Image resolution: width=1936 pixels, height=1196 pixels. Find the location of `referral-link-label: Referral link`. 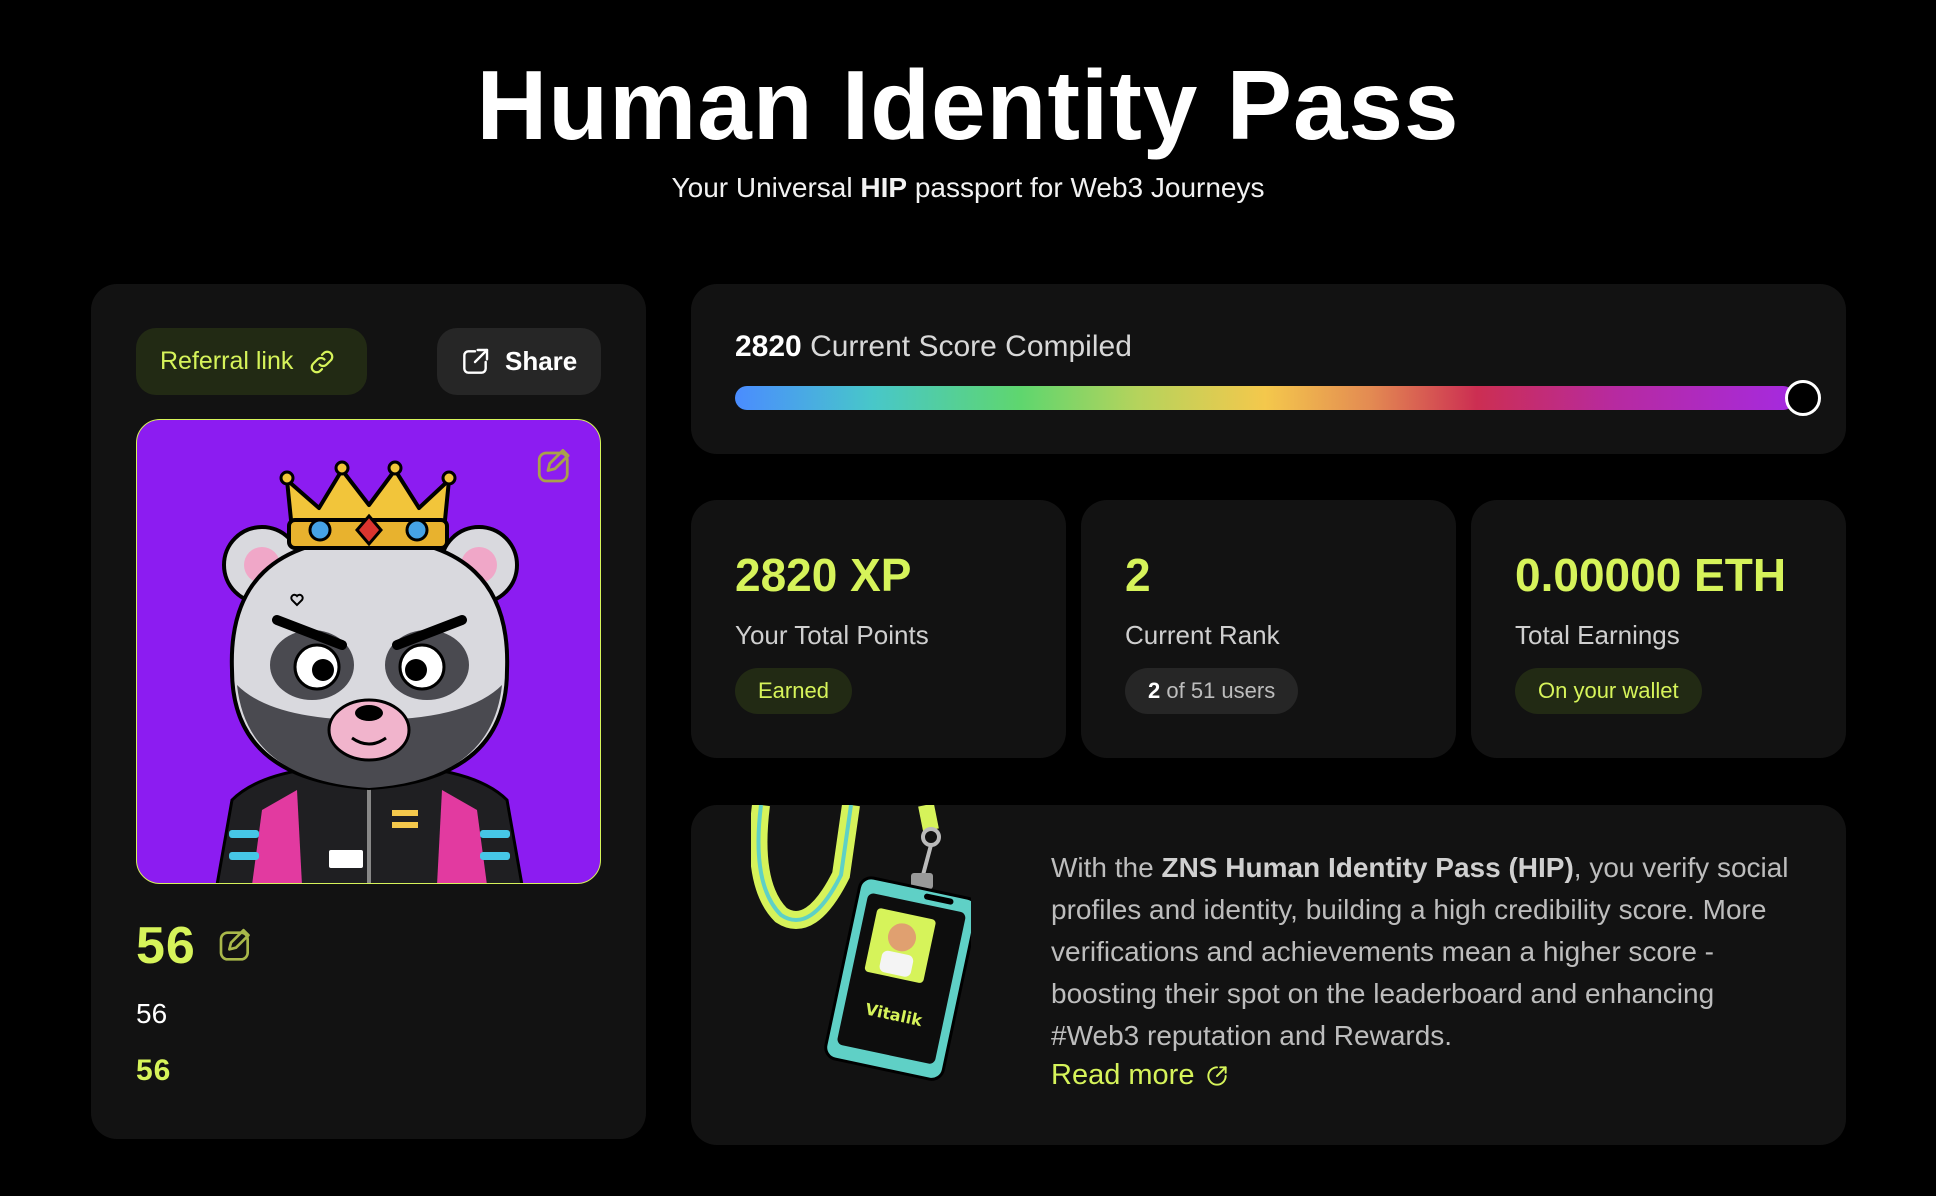

referral-link-label: Referral link is located at coordinates (227, 361).